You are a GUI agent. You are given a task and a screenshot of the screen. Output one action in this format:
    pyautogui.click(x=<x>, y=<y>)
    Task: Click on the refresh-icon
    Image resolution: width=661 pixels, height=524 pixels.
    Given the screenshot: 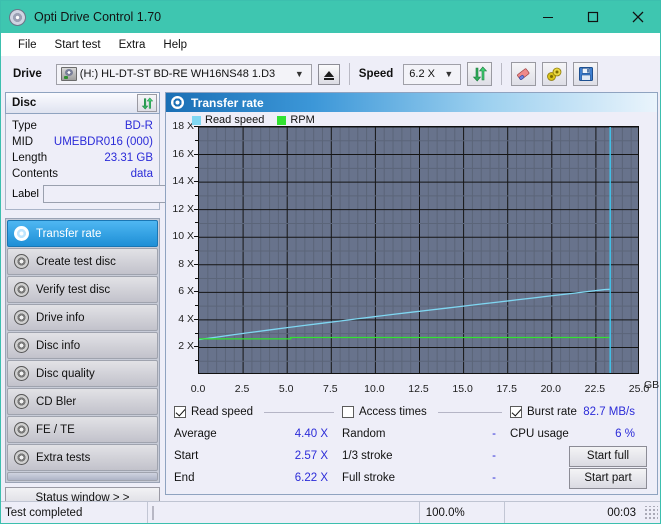 What is the action you would take?
    pyautogui.click(x=147, y=103)
    